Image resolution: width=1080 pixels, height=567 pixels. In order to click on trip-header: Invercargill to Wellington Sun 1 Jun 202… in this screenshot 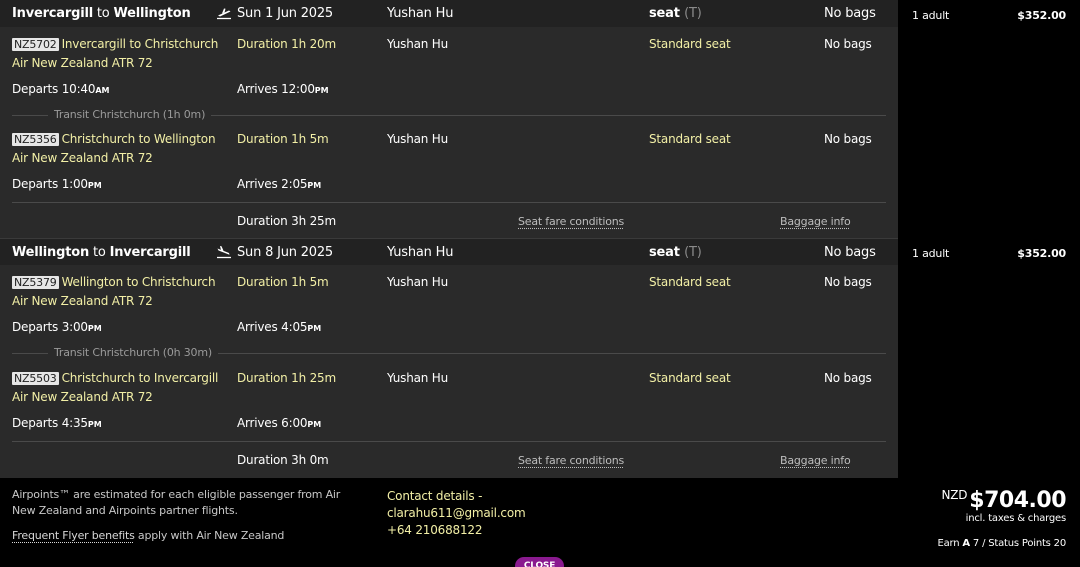, I will do `click(449, 13)`.